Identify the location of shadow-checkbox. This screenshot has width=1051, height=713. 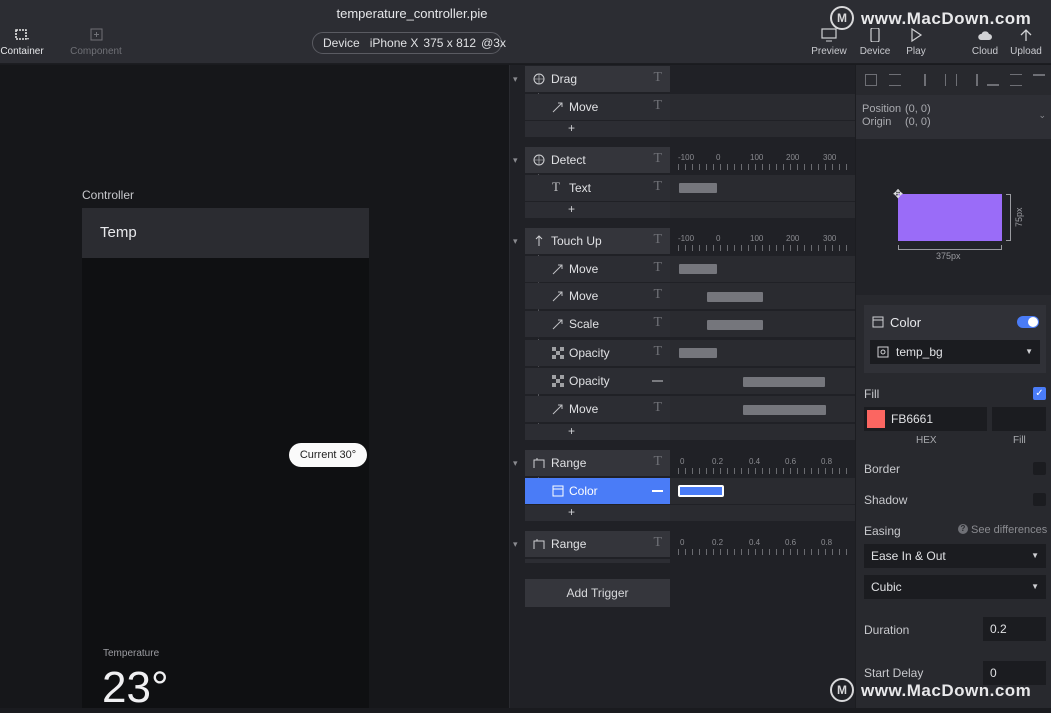
(1039, 499).